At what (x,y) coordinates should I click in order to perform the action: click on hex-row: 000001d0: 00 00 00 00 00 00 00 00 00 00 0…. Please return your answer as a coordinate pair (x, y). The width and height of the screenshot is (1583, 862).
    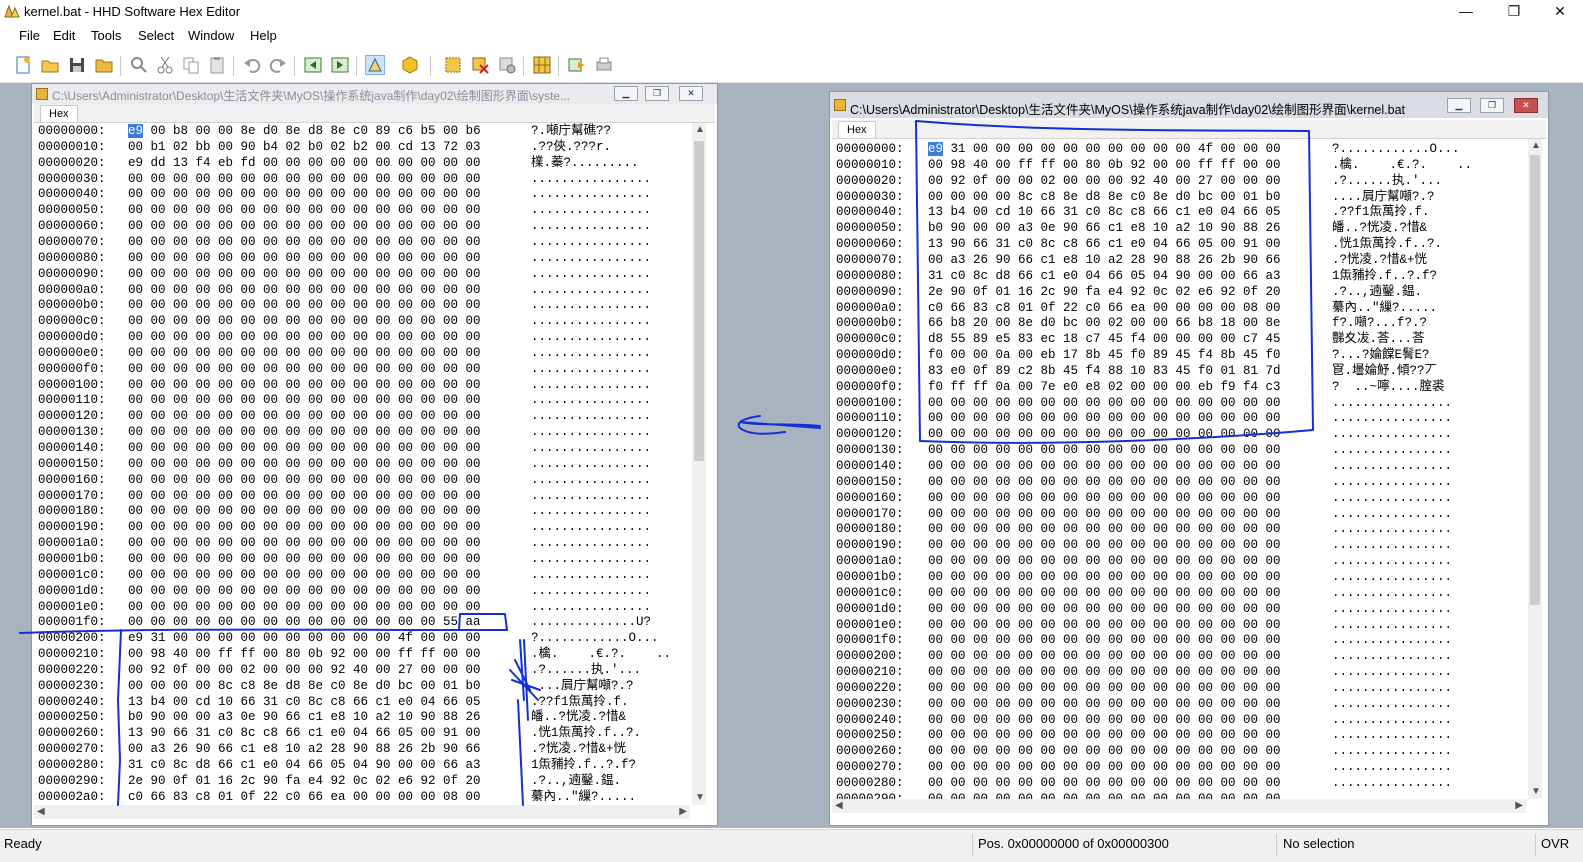
    Looking at the image, I should click on (1178, 609).